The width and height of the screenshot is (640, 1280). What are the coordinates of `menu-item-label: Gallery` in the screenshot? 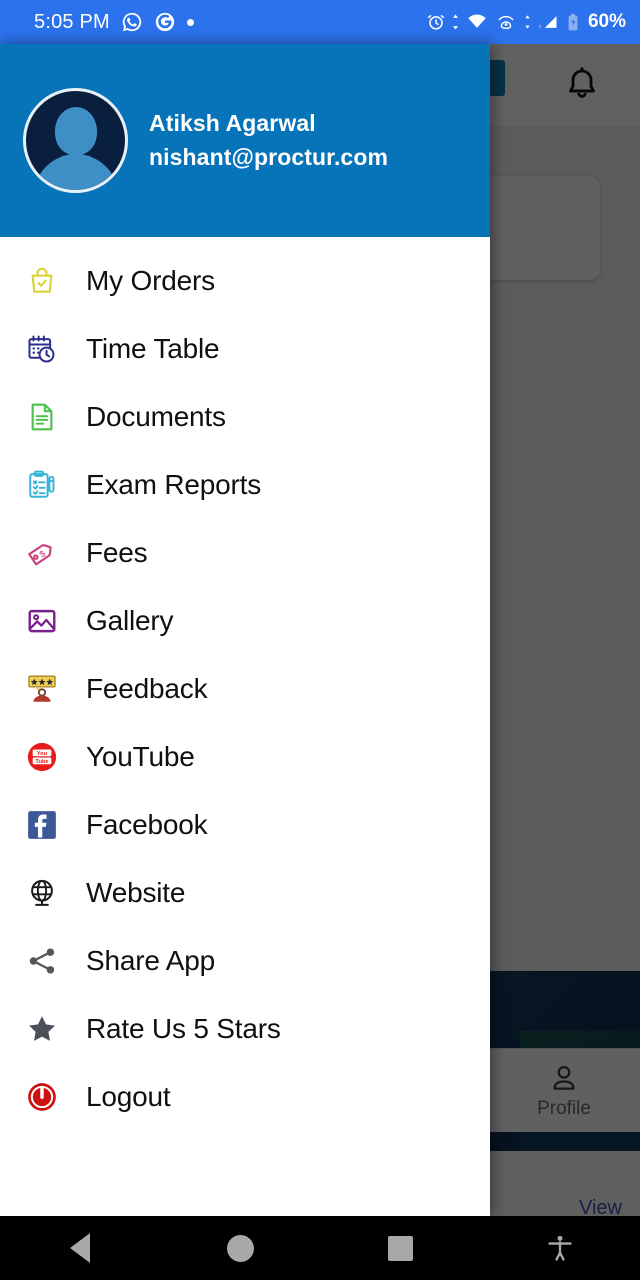 It's located at (130, 620).